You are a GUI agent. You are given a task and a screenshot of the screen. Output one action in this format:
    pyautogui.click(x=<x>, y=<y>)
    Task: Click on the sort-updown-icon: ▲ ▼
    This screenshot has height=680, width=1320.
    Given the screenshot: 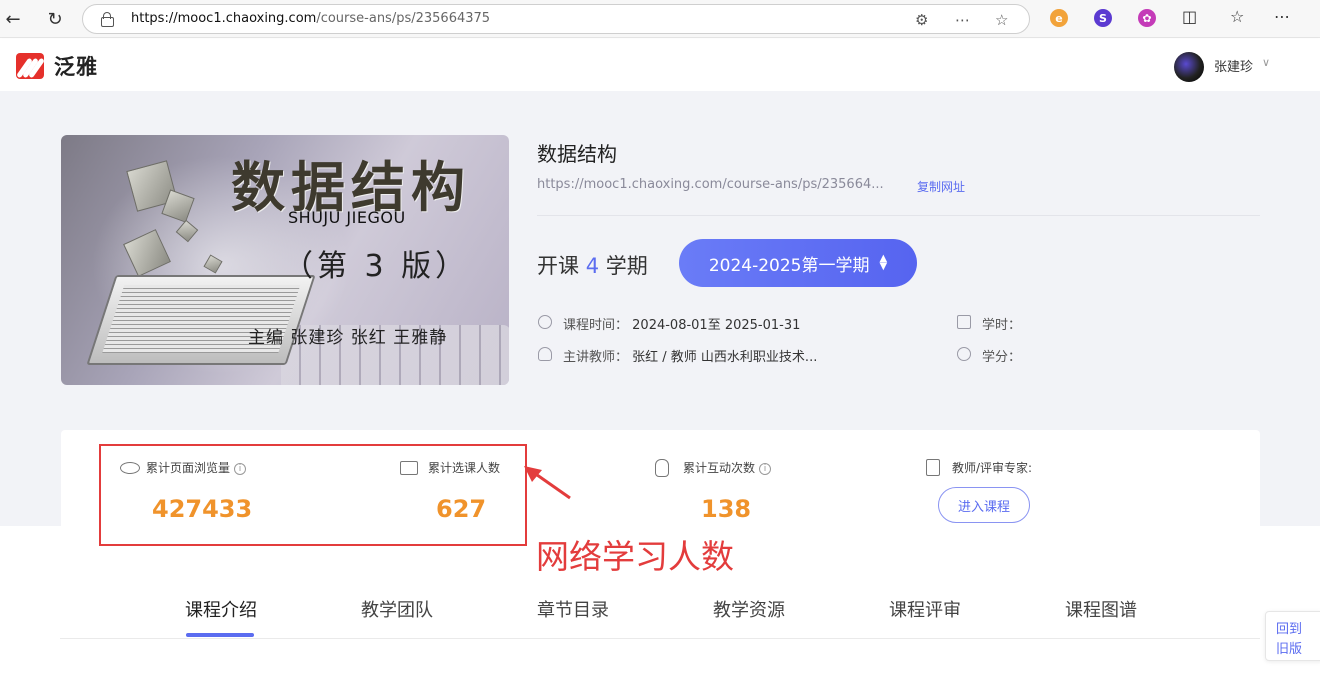 What is the action you would take?
    pyautogui.click(x=883, y=262)
    